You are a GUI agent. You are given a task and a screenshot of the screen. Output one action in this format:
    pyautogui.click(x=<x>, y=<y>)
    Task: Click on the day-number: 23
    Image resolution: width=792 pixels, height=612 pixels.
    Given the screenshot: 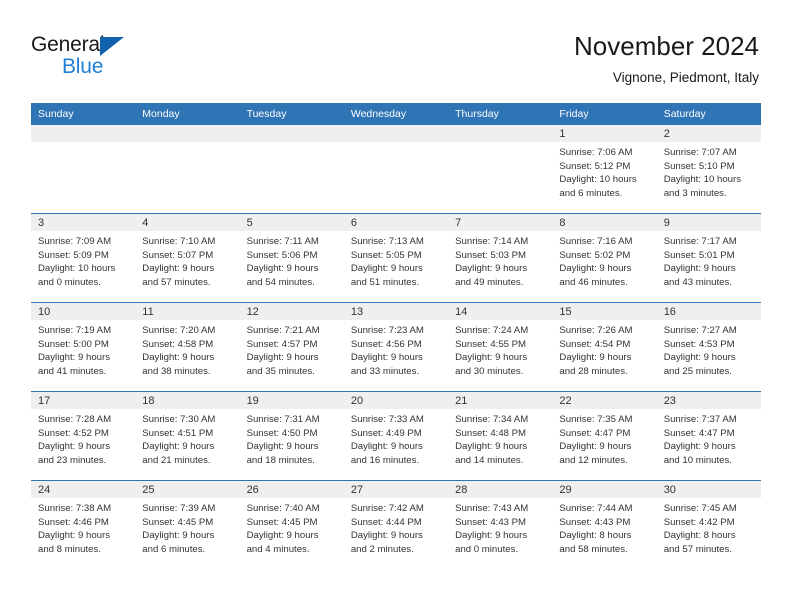 What is the action you would take?
    pyautogui.click(x=708, y=400)
    